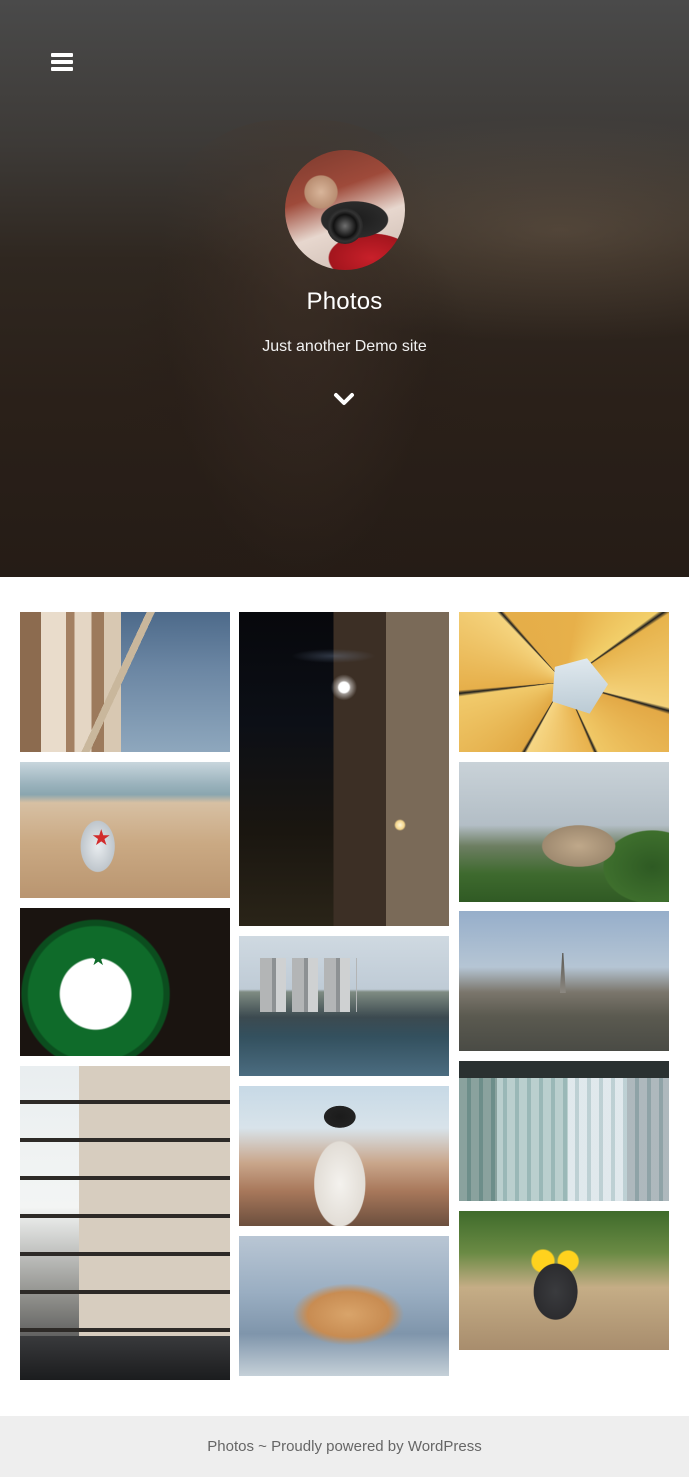 The width and height of the screenshot is (689, 1477). I want to click on gallery-item-photographer, so click(344, 1156).